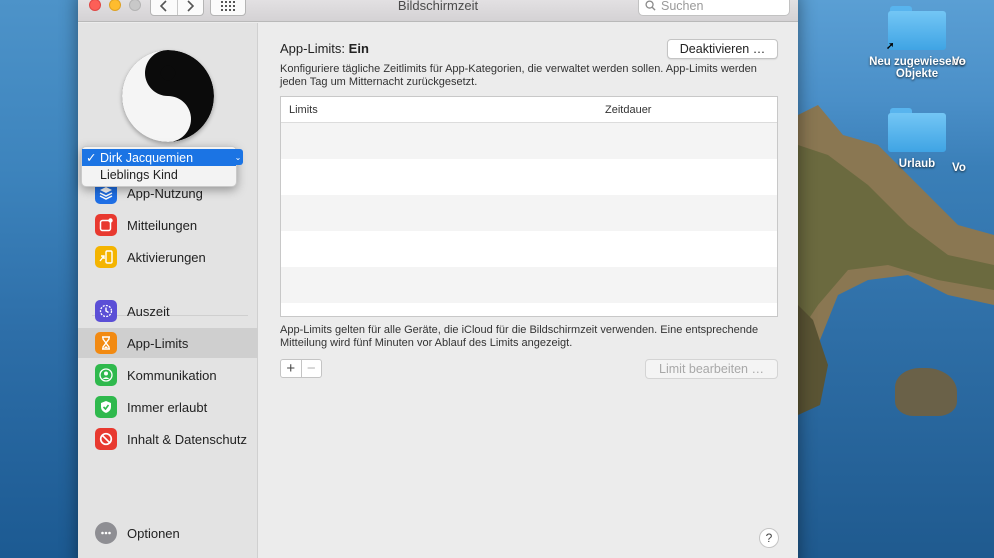  What do you see at coordinates (714, 8) in the screenshot?
I see `search-field: Suchen` at bounding box center [714, 8].